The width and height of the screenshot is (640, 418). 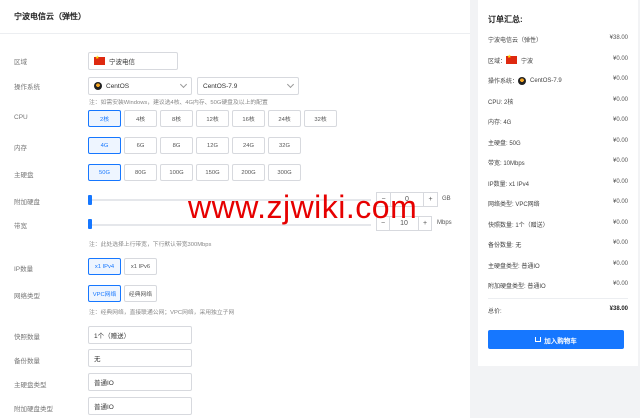 What do you see at coordinates (320, 118) in the screenshot?
I see `cpu-option: 32核` at bounding box center [320, 118].